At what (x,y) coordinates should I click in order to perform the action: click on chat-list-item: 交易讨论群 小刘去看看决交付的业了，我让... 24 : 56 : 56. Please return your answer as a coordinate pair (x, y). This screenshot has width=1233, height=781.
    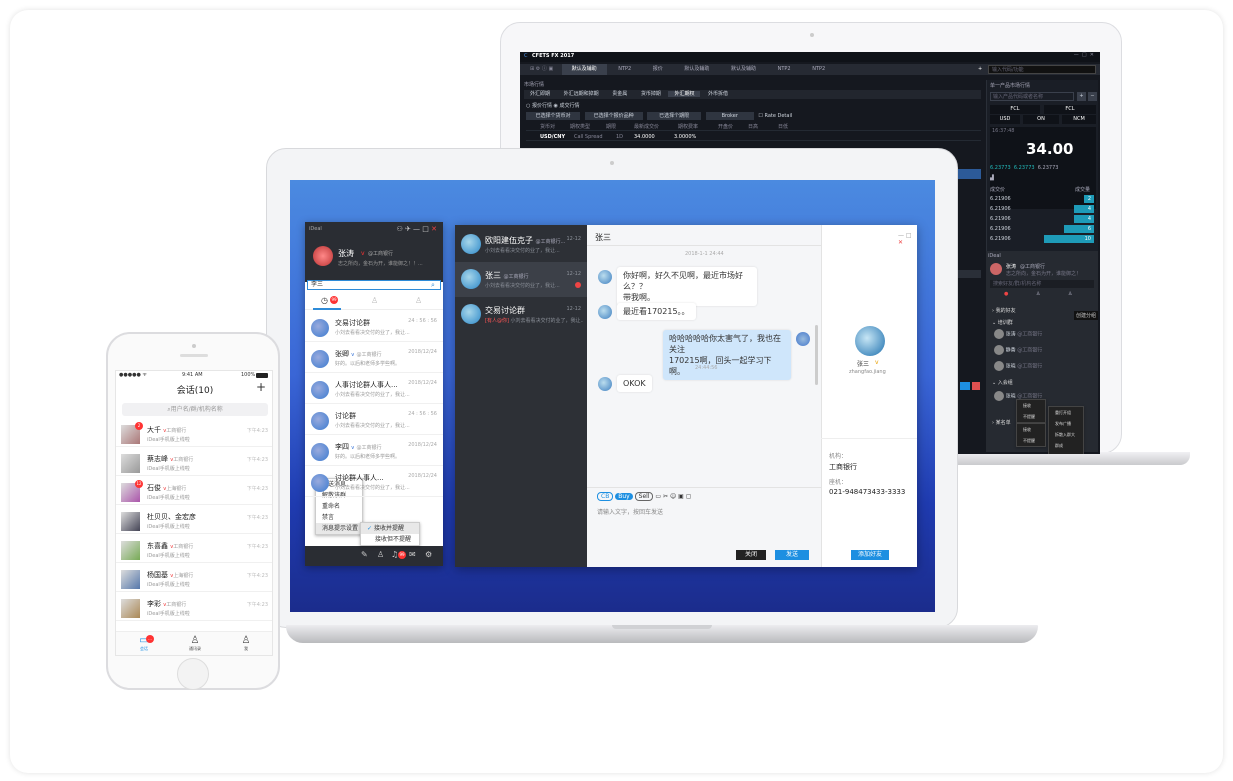
    Looking at the image, I should click on (374, 328).